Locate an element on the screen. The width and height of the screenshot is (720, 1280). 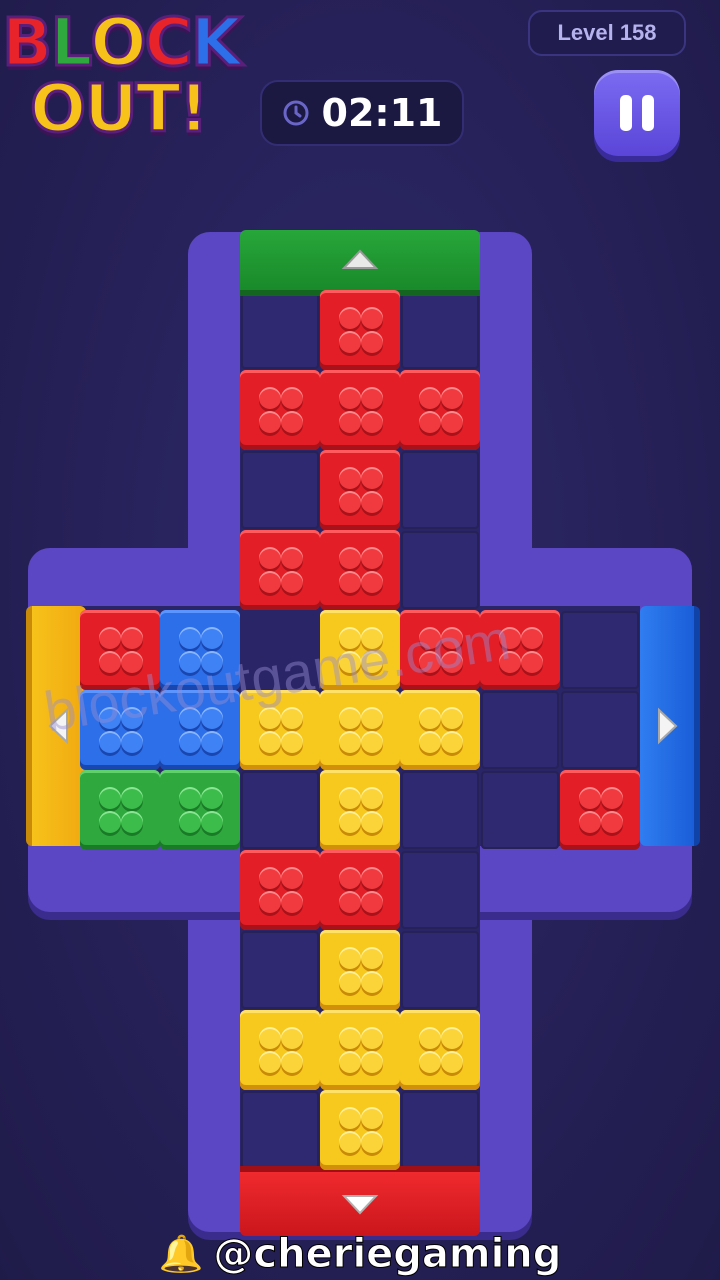
clock-icon is located at coordinates (296, 113).